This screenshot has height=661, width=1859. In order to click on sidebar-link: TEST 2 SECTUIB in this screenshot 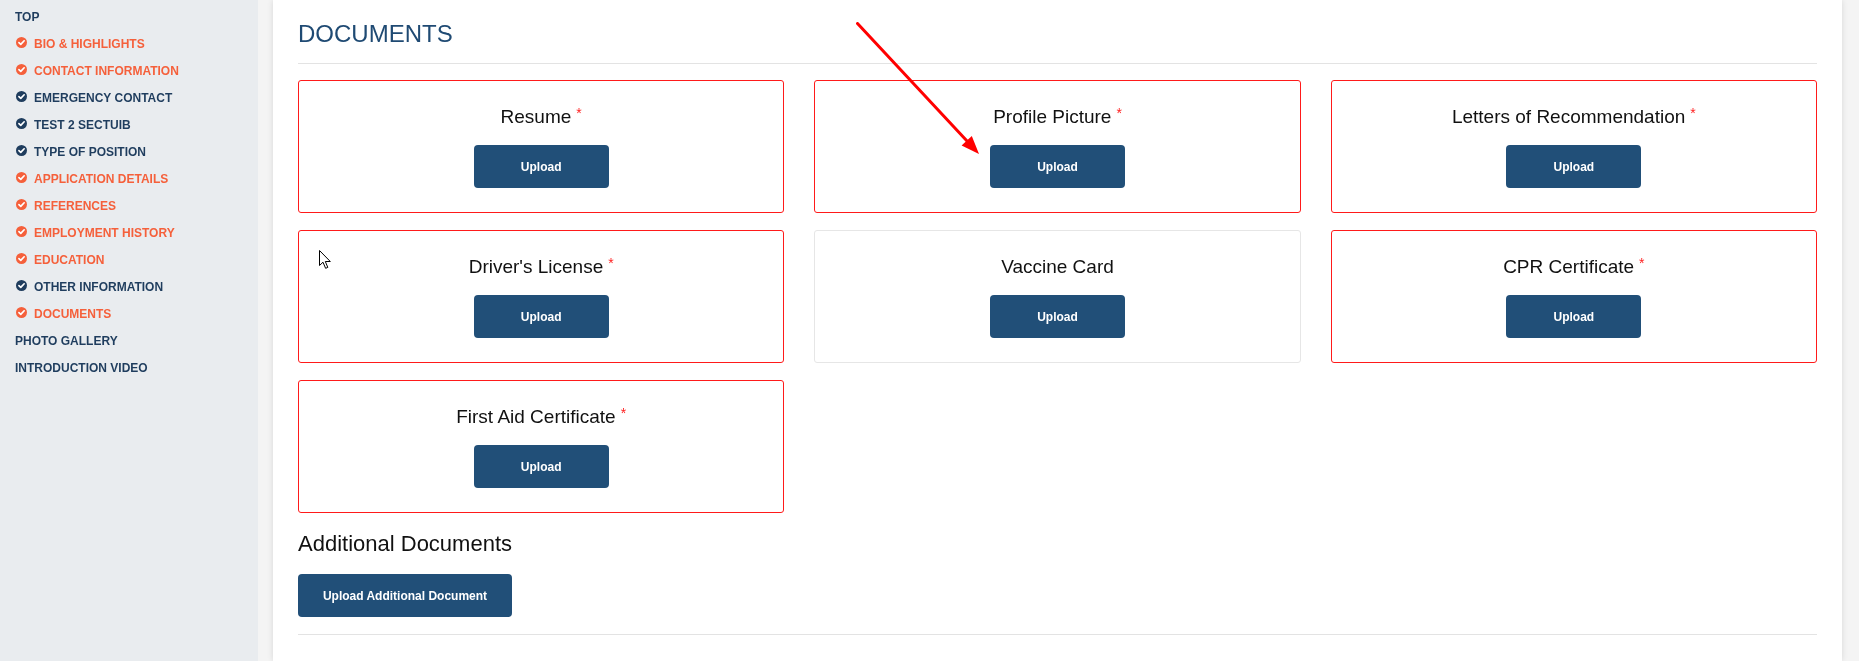, I will do `click(129, 124)`.